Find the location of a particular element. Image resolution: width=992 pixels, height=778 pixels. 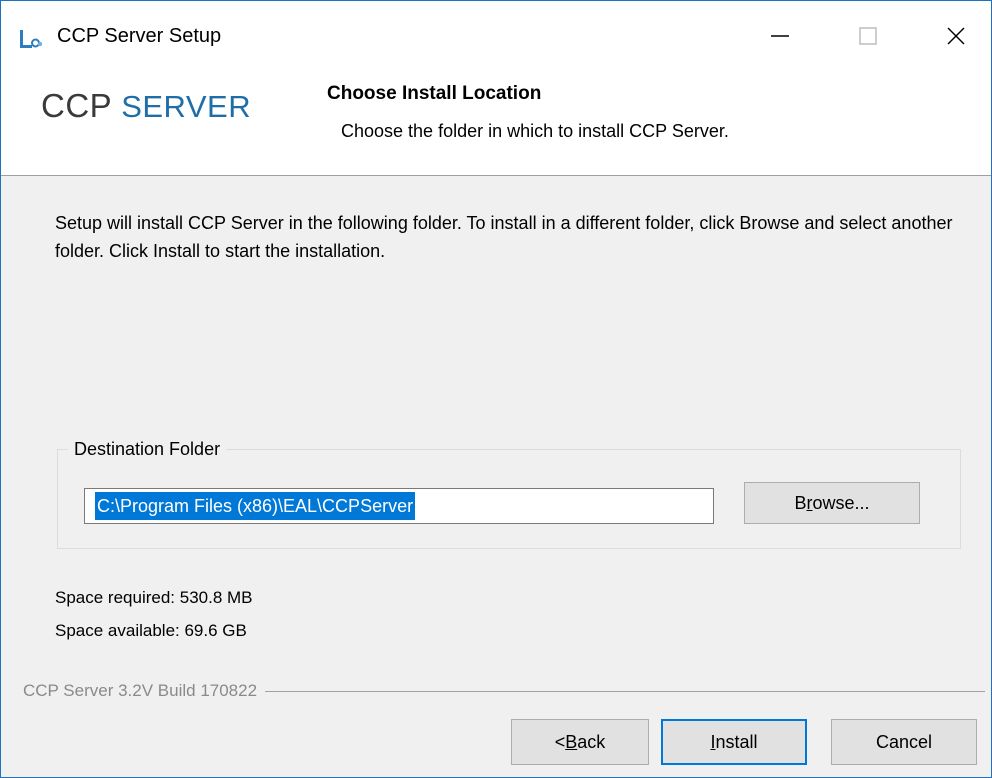

maximize-icon is located at coordinates (868, 36).